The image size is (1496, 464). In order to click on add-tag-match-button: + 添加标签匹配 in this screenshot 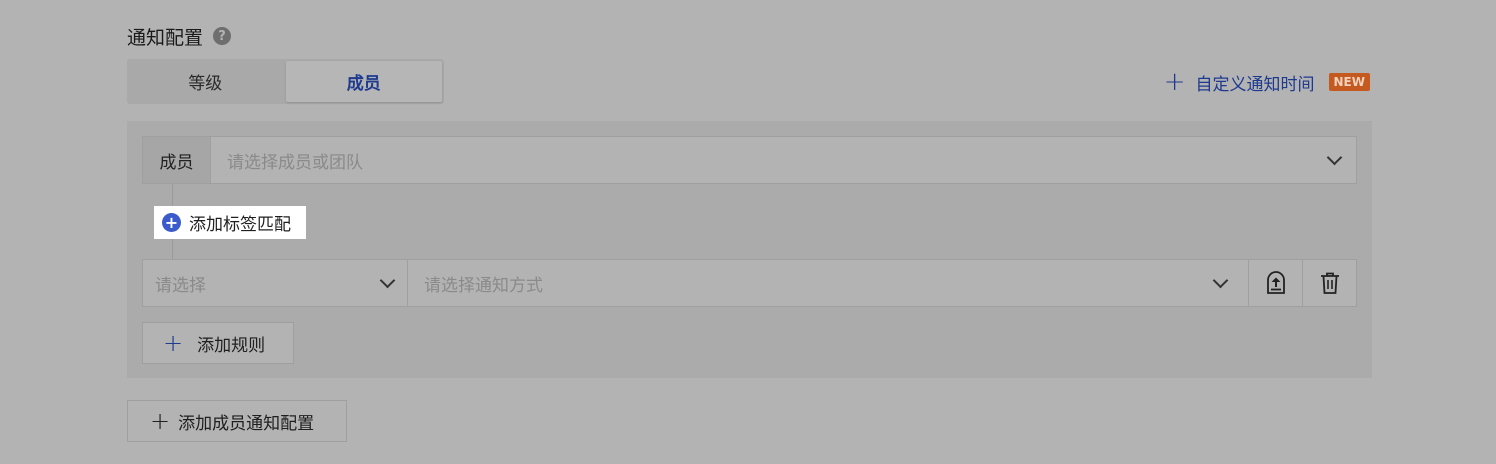, I will do `click(230, 222)`.